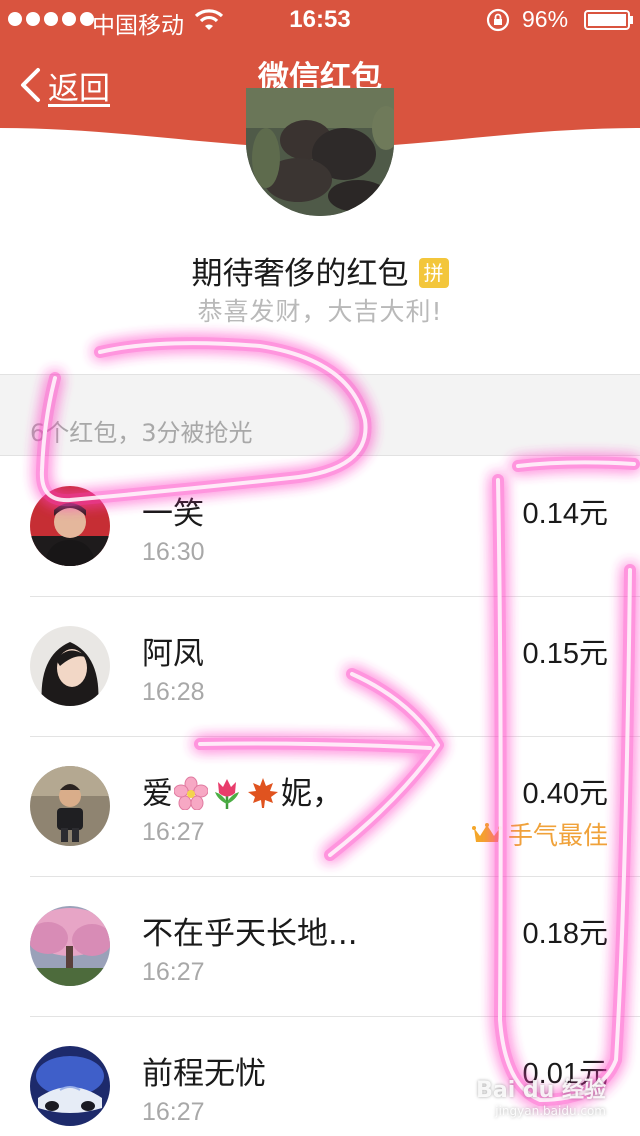  Describe the element at coordinates (565, 654) in the screenshot. I see `record-amount: 0.15元` at that location.